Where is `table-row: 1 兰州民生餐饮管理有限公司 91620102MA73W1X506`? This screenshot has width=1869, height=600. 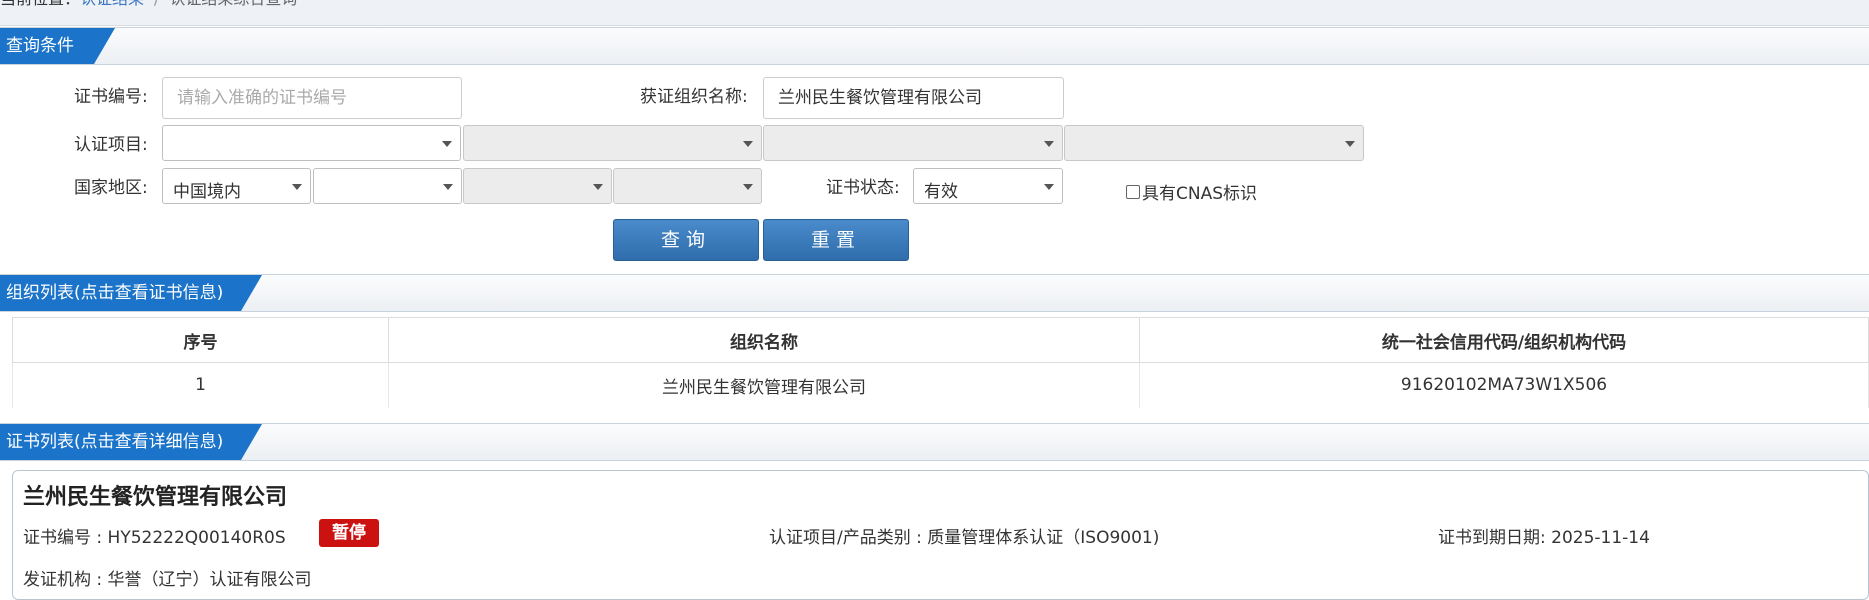 table-row: 1 兰州民生餐饮管理有限公司 91620102MA73W1X506 is located at coordinates (940, 385).